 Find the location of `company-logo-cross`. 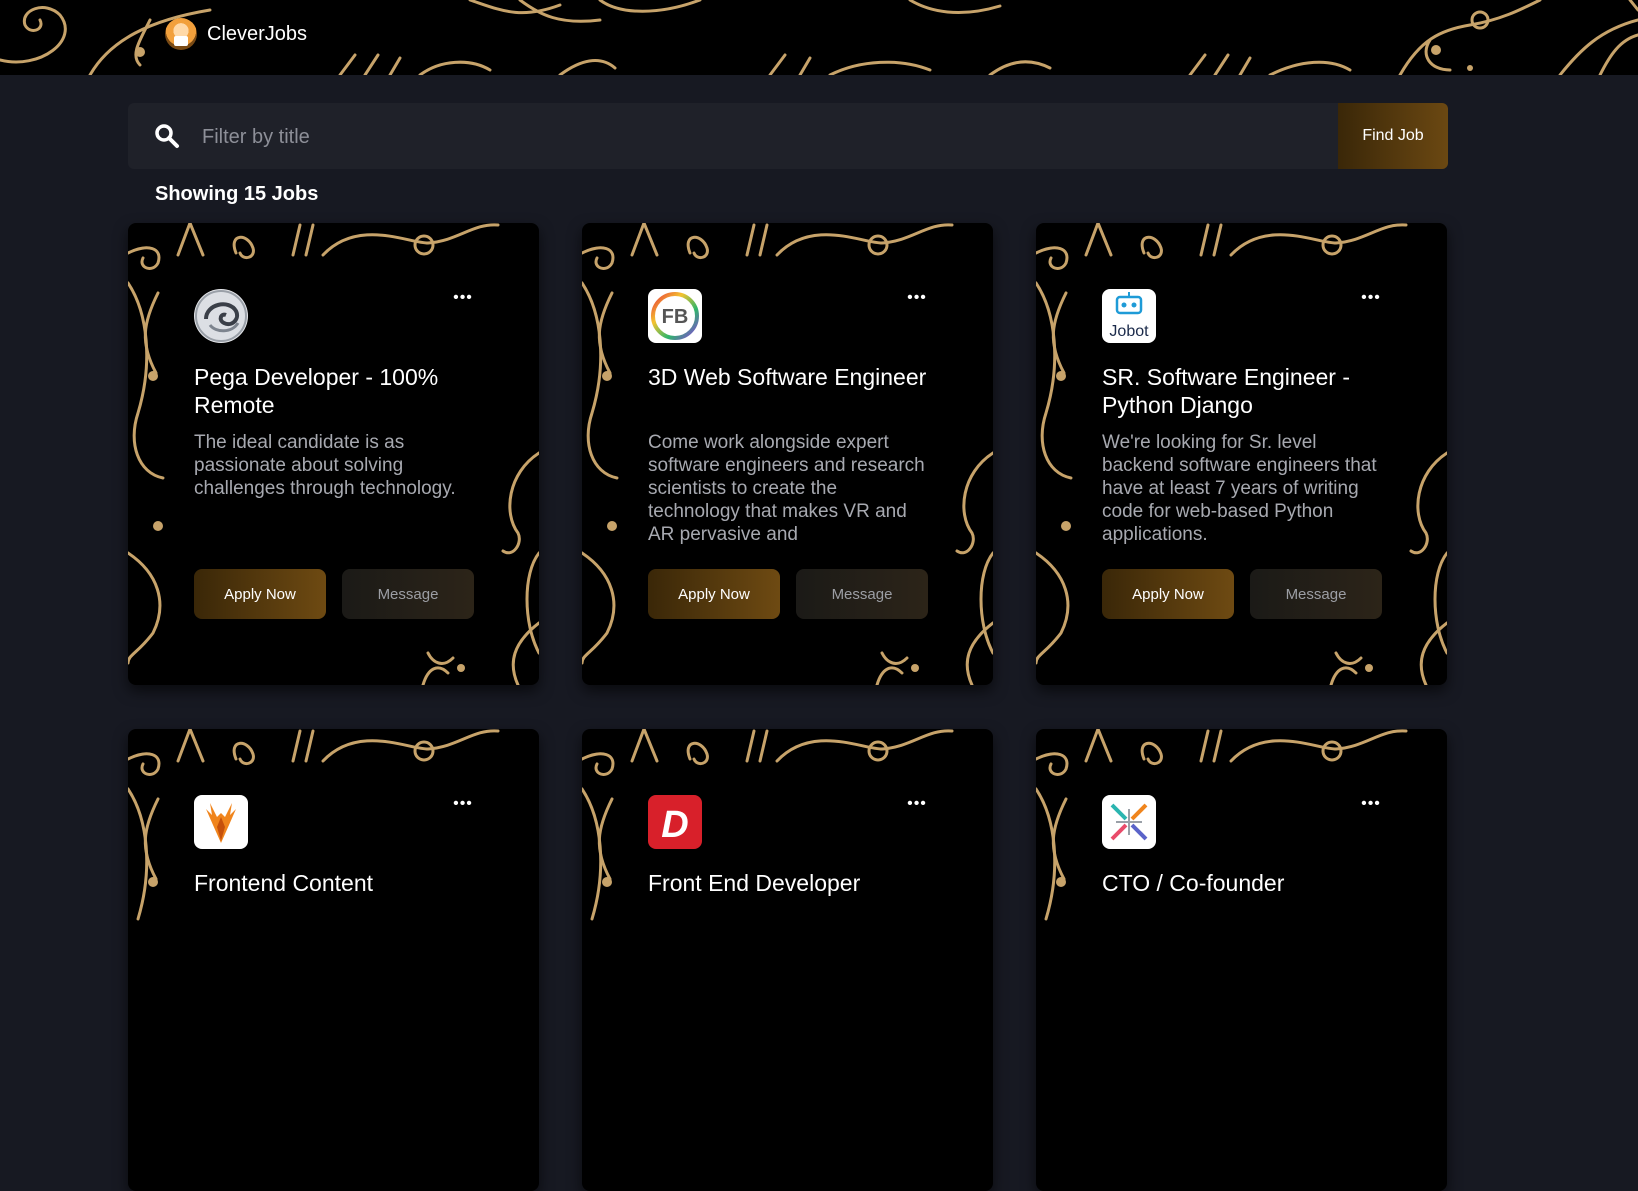

company-logo-cross is located at coordinates (1129, 822).